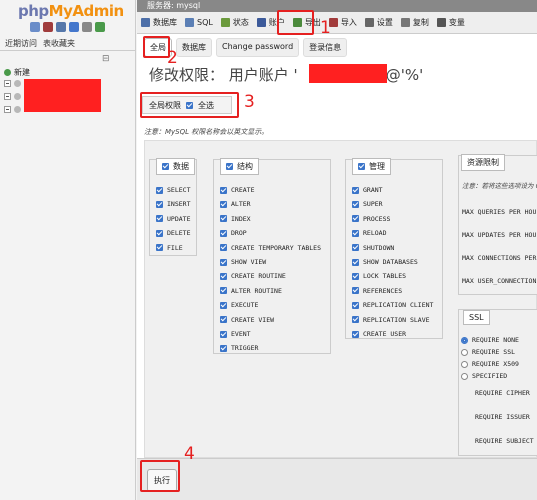 This screenshot has width=537, height=500. Describe the element at coordinates (239, 348) in the screenshot. I see `privilege-checkbox-row: TRIGGER` at that location.